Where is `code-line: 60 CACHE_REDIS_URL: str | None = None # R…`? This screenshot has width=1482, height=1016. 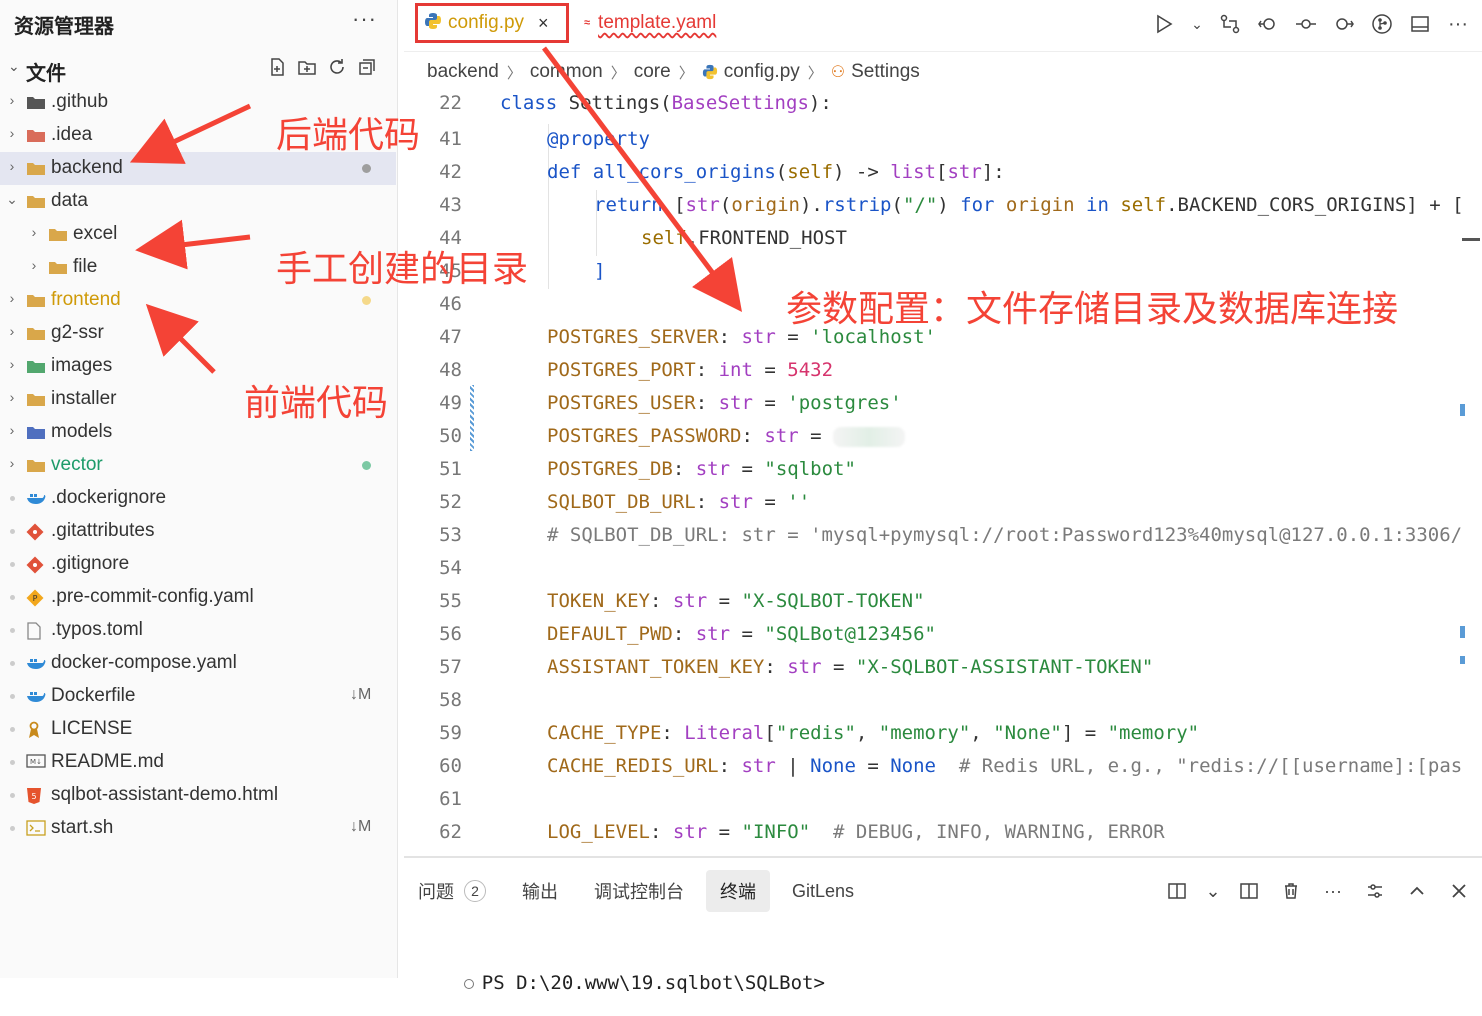
code-line: 60 CACHE_REDIS_URL: str | None = None # R… is located at coordinates (943, 767).